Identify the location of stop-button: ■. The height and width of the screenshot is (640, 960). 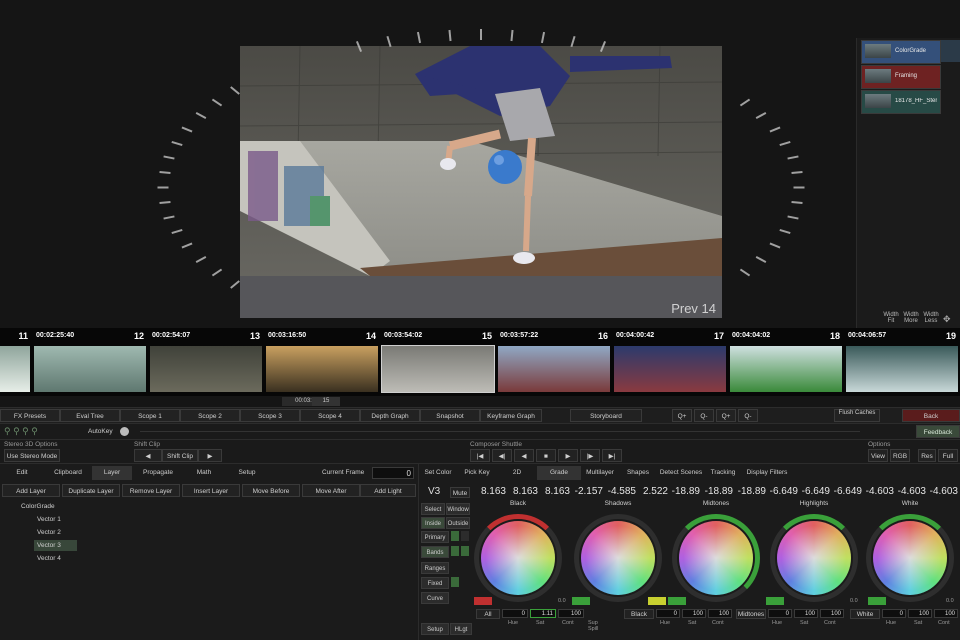
(546, 455).